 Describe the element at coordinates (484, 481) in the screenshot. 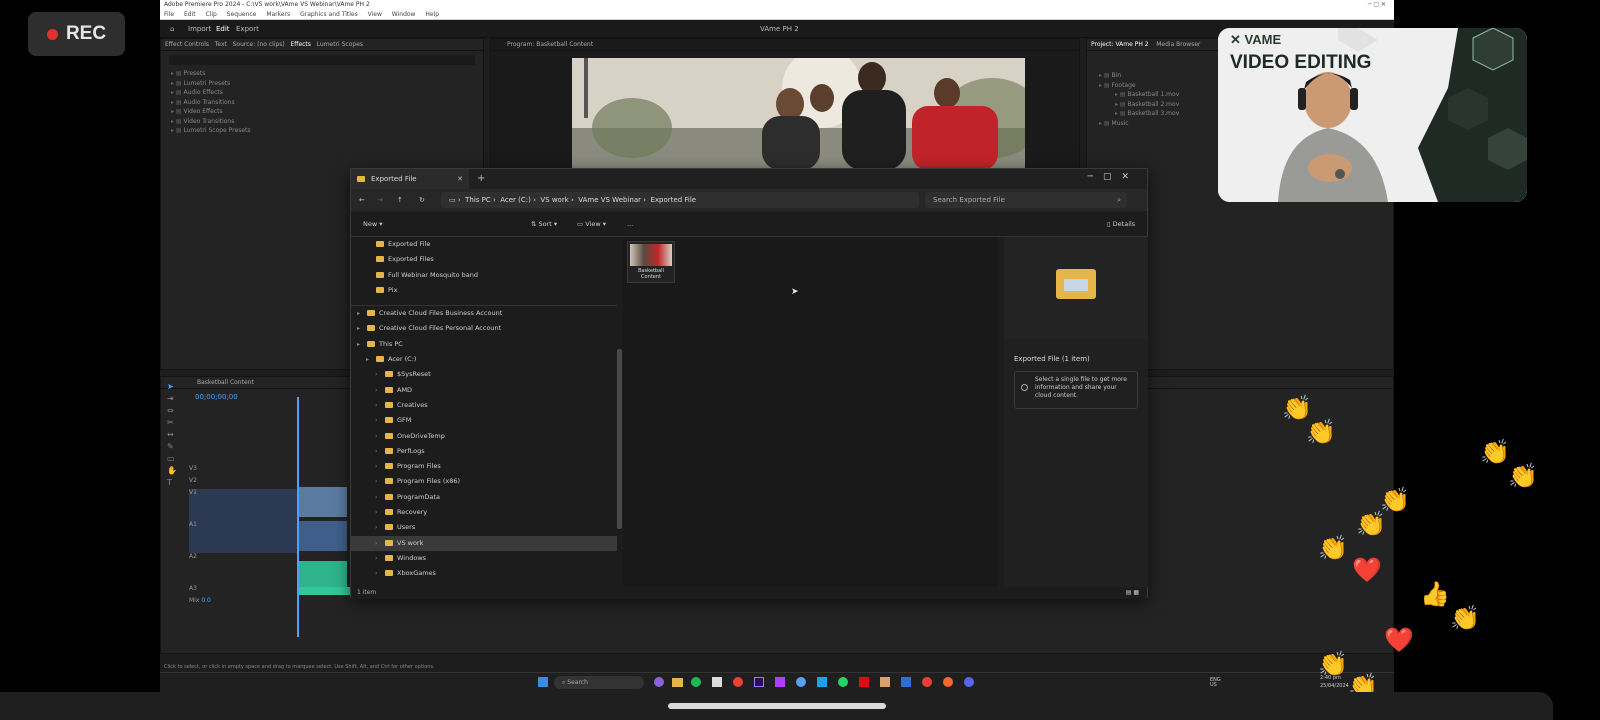

I see `nav-item: › Program Files (x86)` at that location.